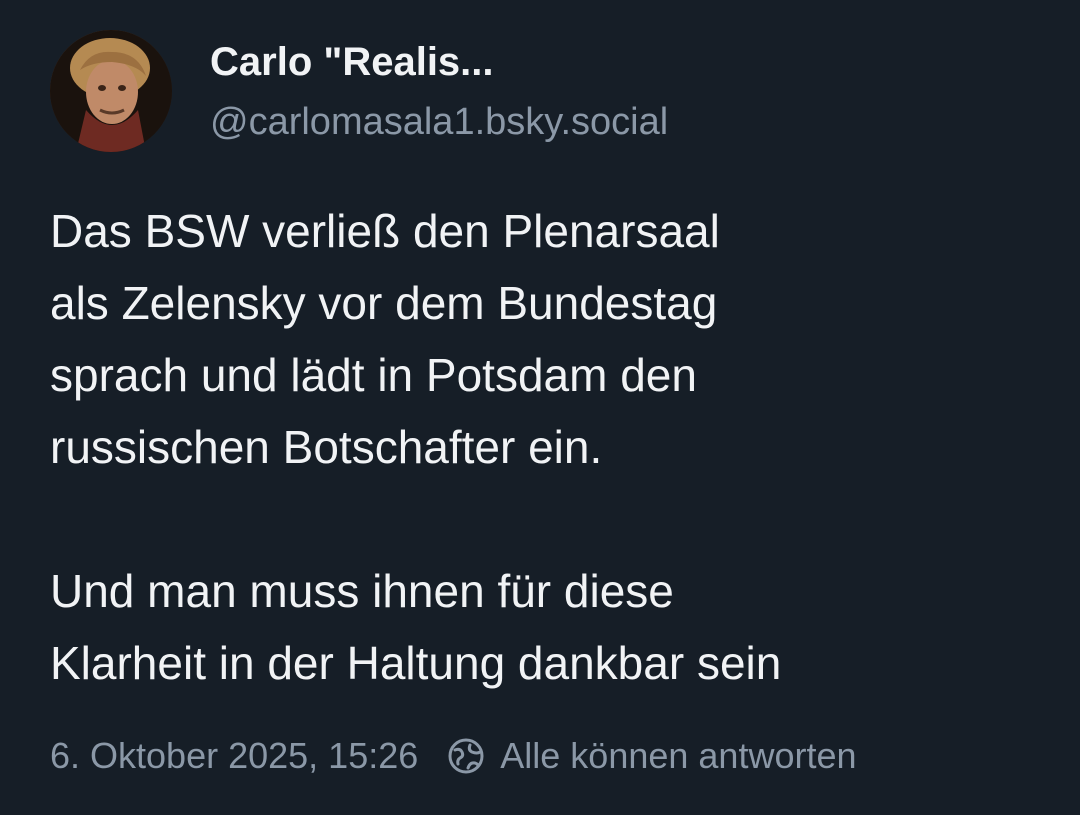 This screenshot has height=815, width=1080. Describe the element at coordinates (234, 756) in the screenshot. I see `post-timestamp: 6. Oktober 2025, 15:26` at that location.